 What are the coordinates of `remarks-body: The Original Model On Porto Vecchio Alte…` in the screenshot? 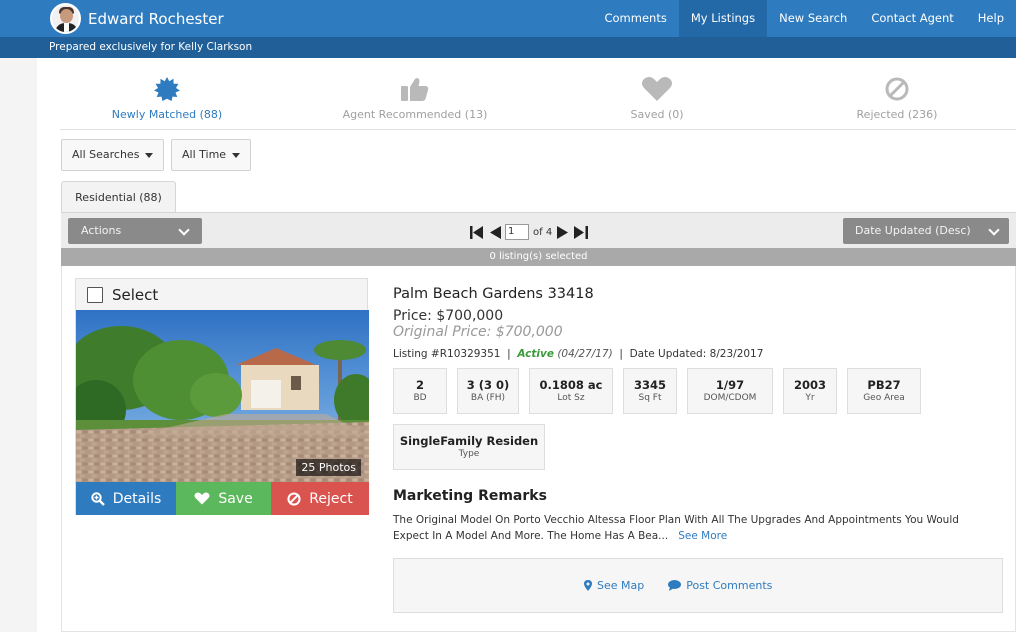 It's located at (676, 528).